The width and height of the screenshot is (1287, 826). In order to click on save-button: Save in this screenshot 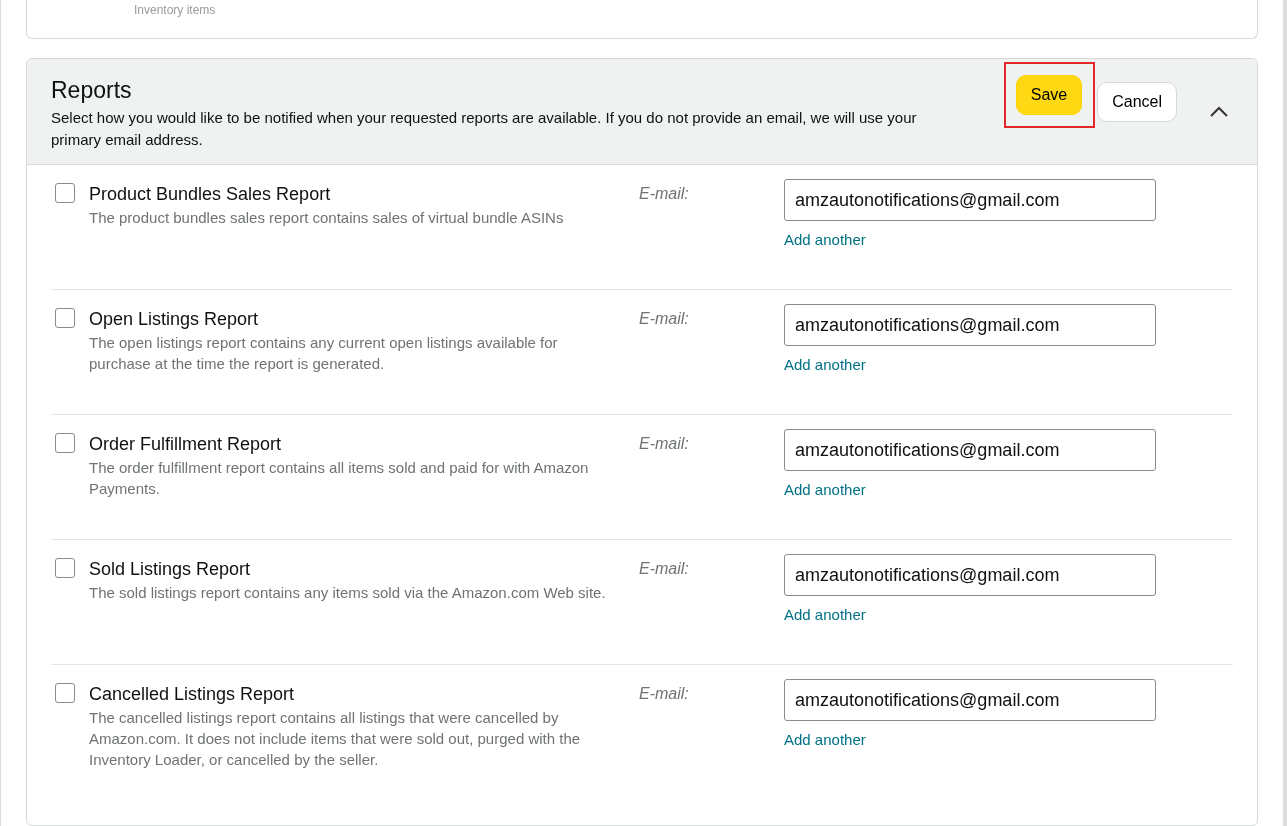, I will do `click(1049, 95)`.